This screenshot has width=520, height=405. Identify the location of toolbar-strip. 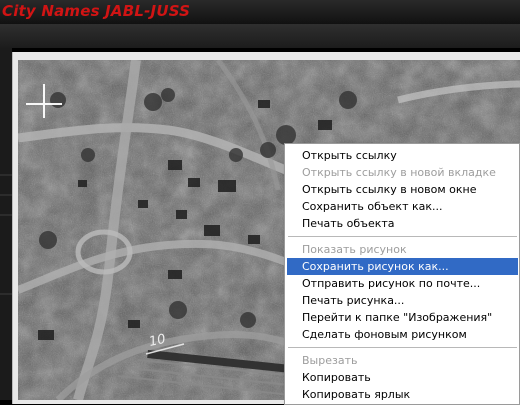
(260, 36).